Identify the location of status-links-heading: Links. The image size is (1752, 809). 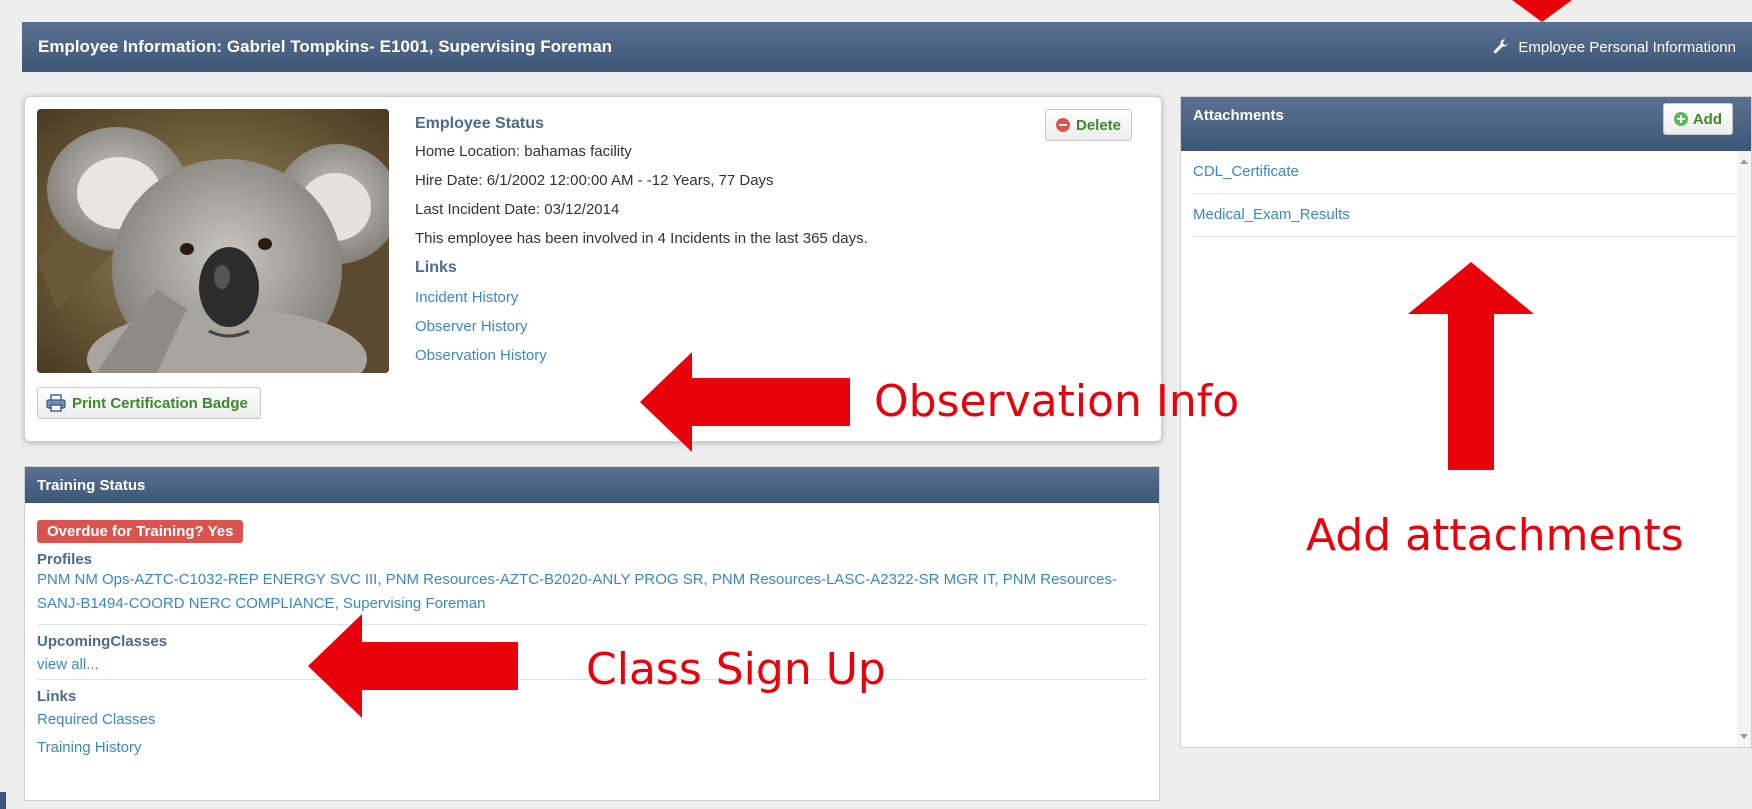
(436, 267).